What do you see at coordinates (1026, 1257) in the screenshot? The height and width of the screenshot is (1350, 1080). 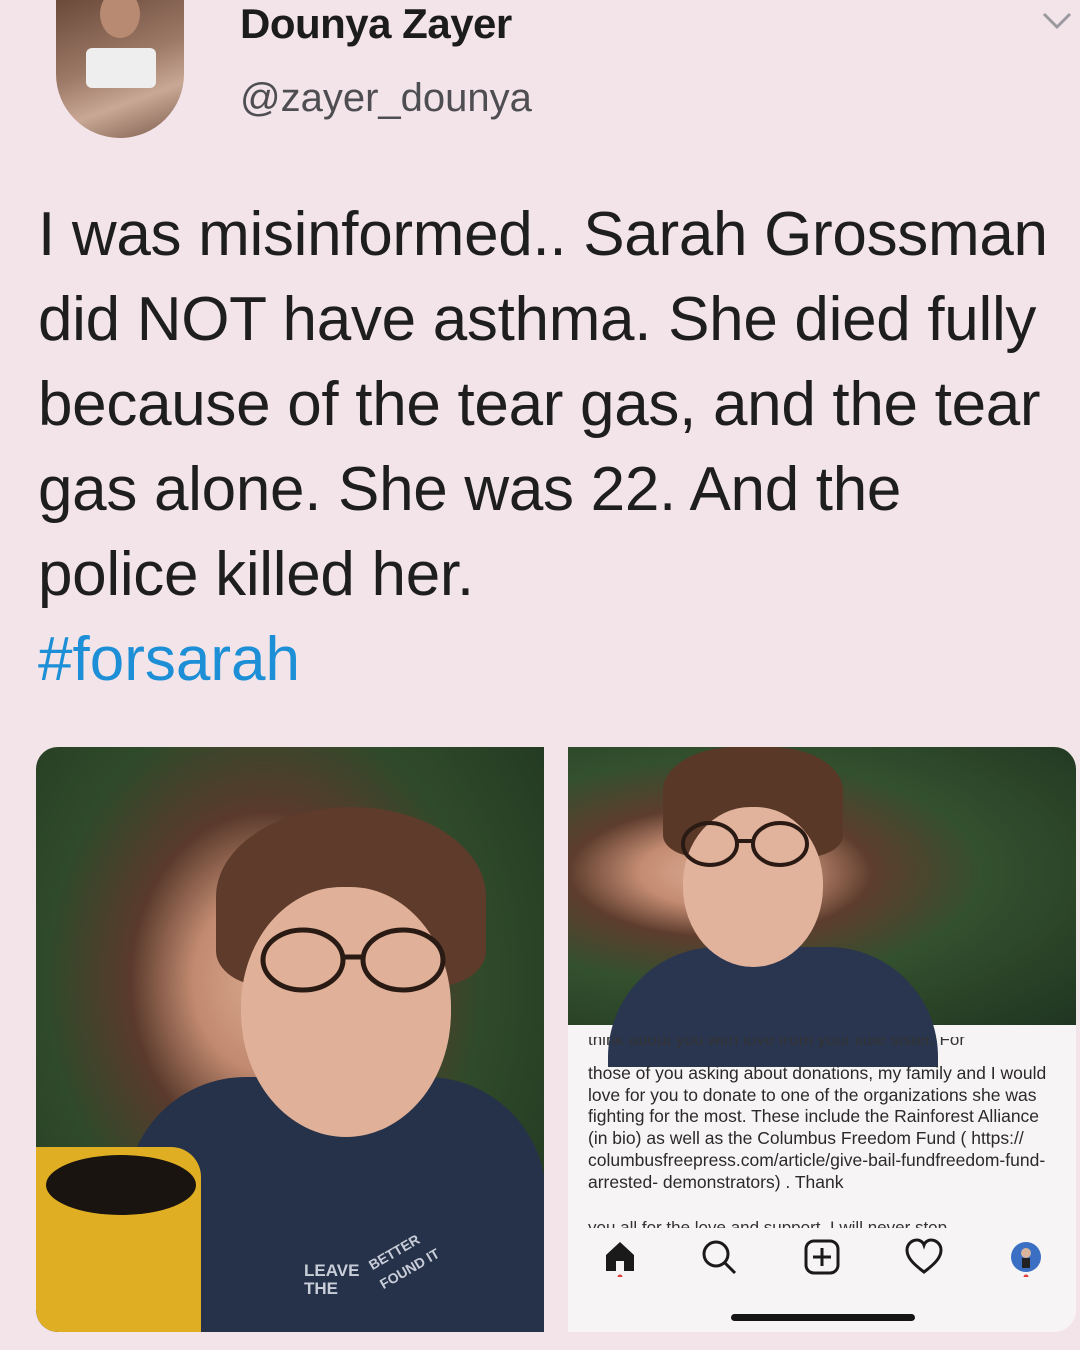 I see `profile-avatar-icon` at bounding box center [1026, 1257].